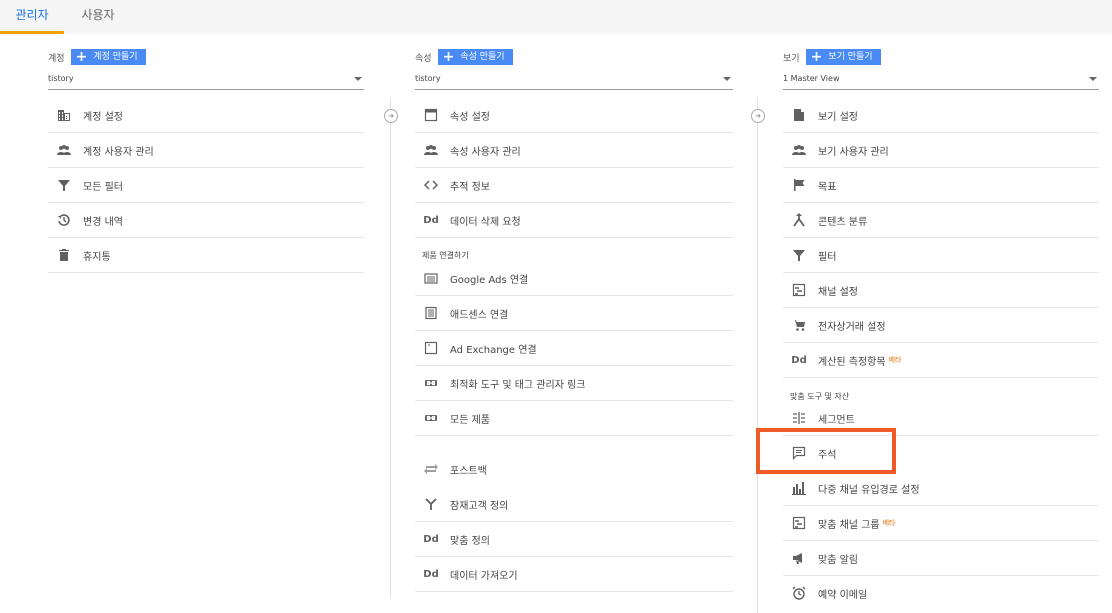  I want to click on menu-item-property-settings: 속성 설정, so click(574, 115).